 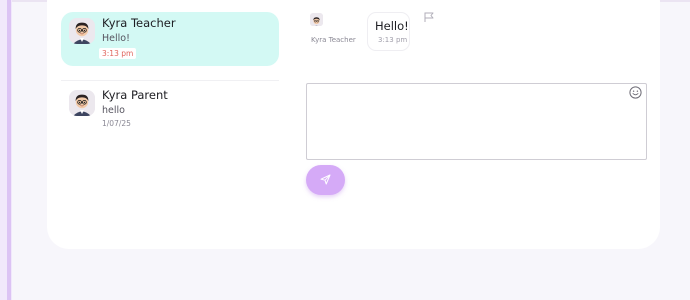 What do you see at coordinates (429, 17) in the screenshot?
I see `flag-icon` at bounding box center [429, 17].